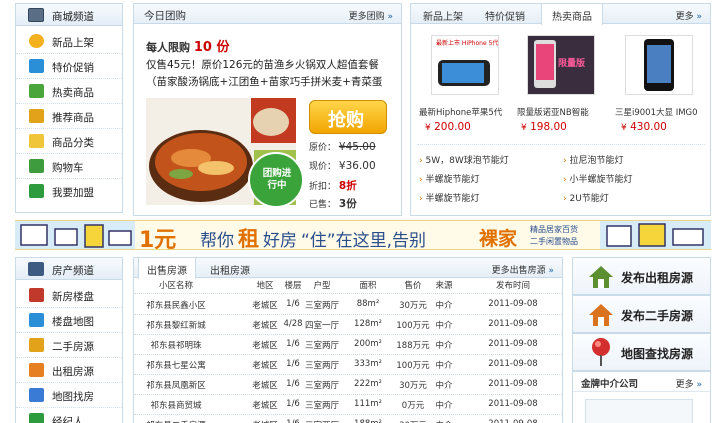  I want to click on image-caption: 最新上市 HiPhone 5代, so click(467, 43).